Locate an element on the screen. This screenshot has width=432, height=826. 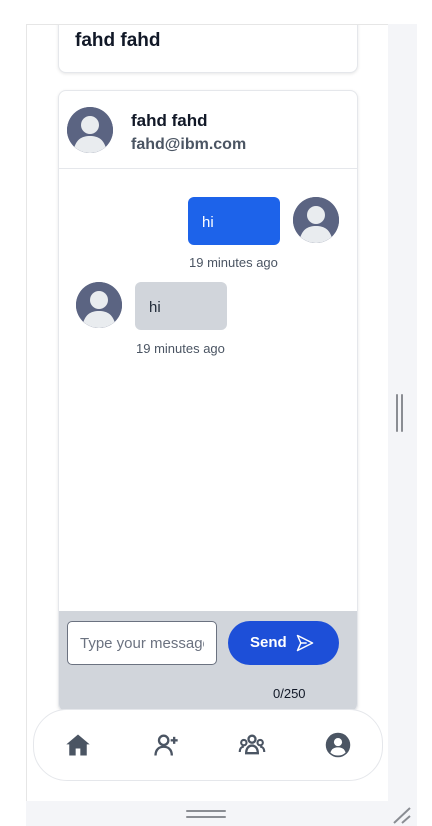
account-icon is located at coordinates (338, 745).